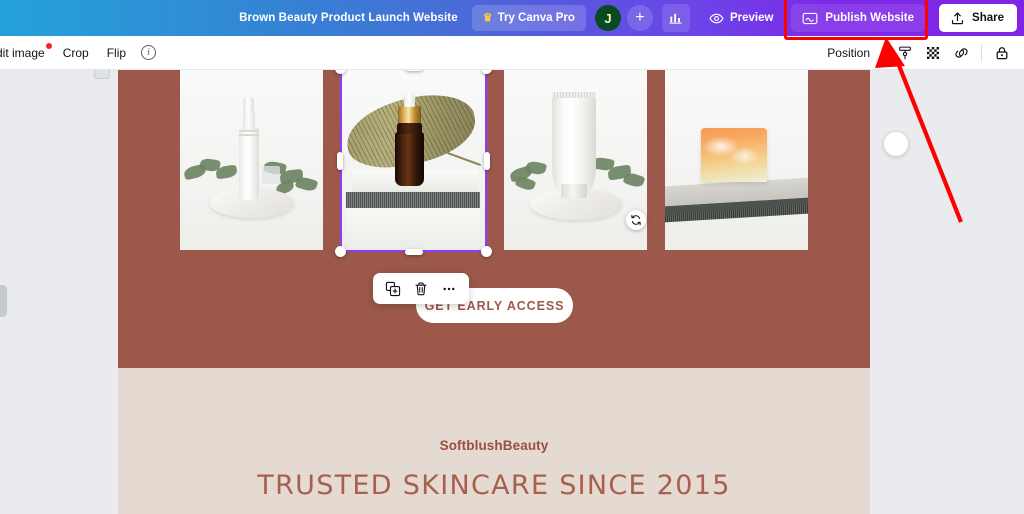 The height and width of the screenshot is (514, 1024). I want to click on photo-amber-dropper-bottle, so click(413, 160).